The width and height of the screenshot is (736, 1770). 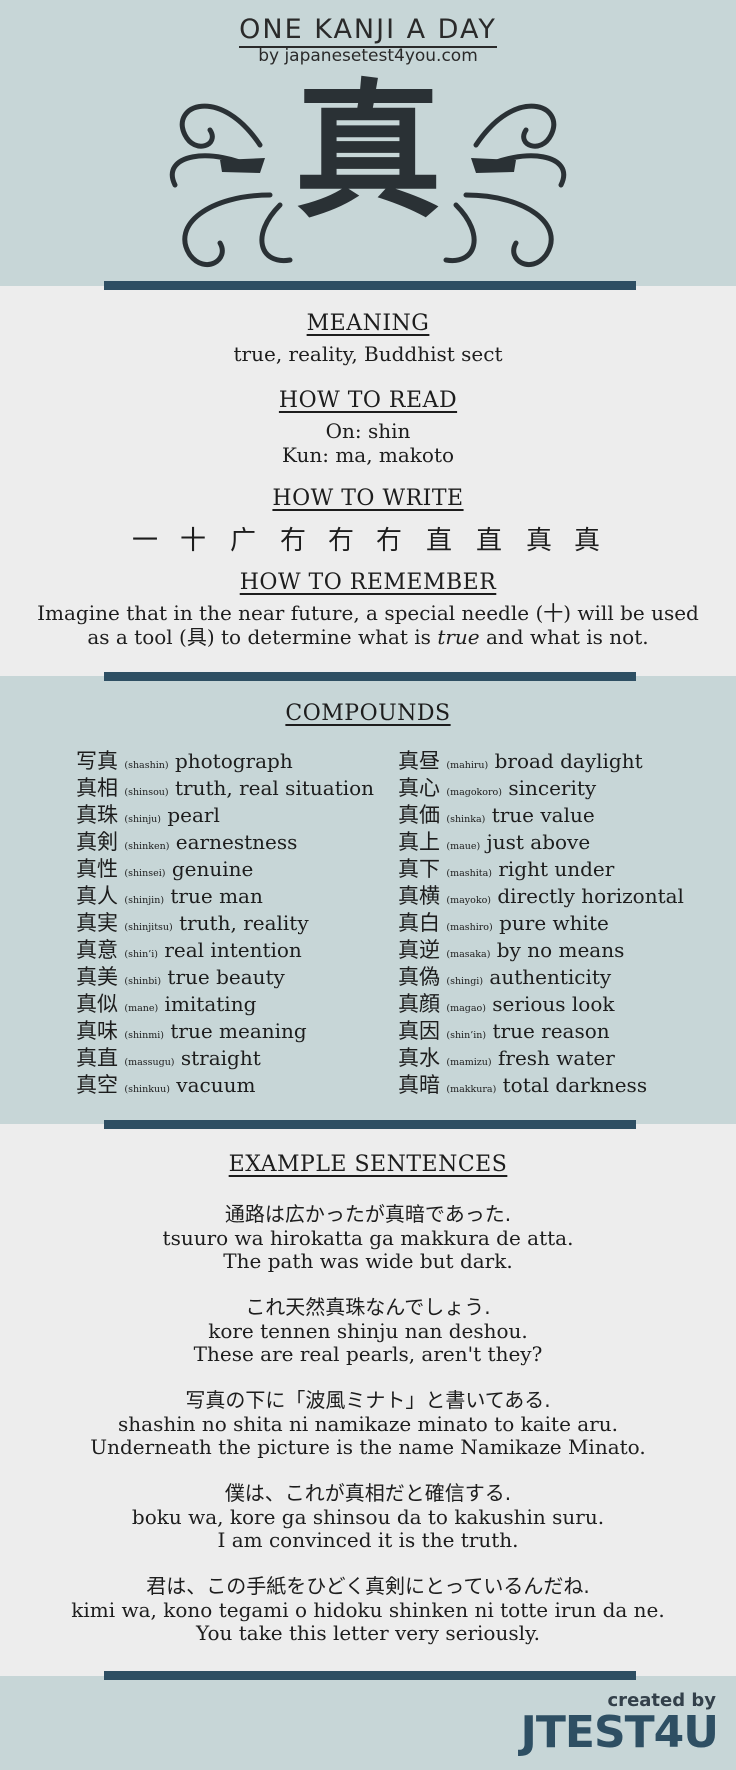 I want to click on compound-row: 真意 (shin’i) real intention, so click(x=225, y=950).